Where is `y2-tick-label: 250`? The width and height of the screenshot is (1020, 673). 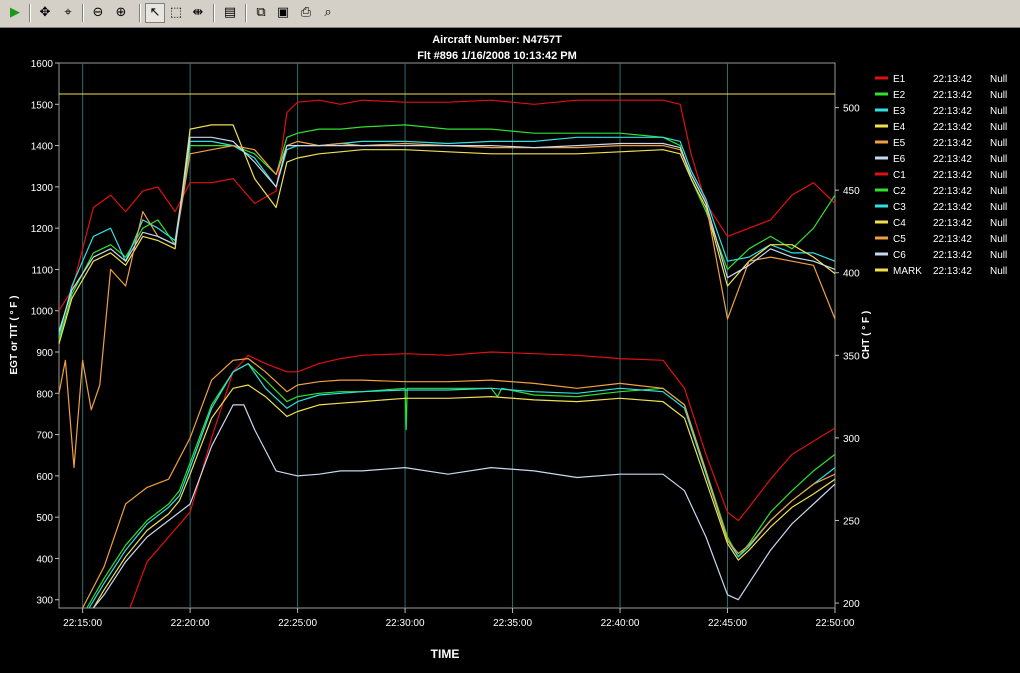
y2-tick-label: 250 is located at coordinates (851, 521).